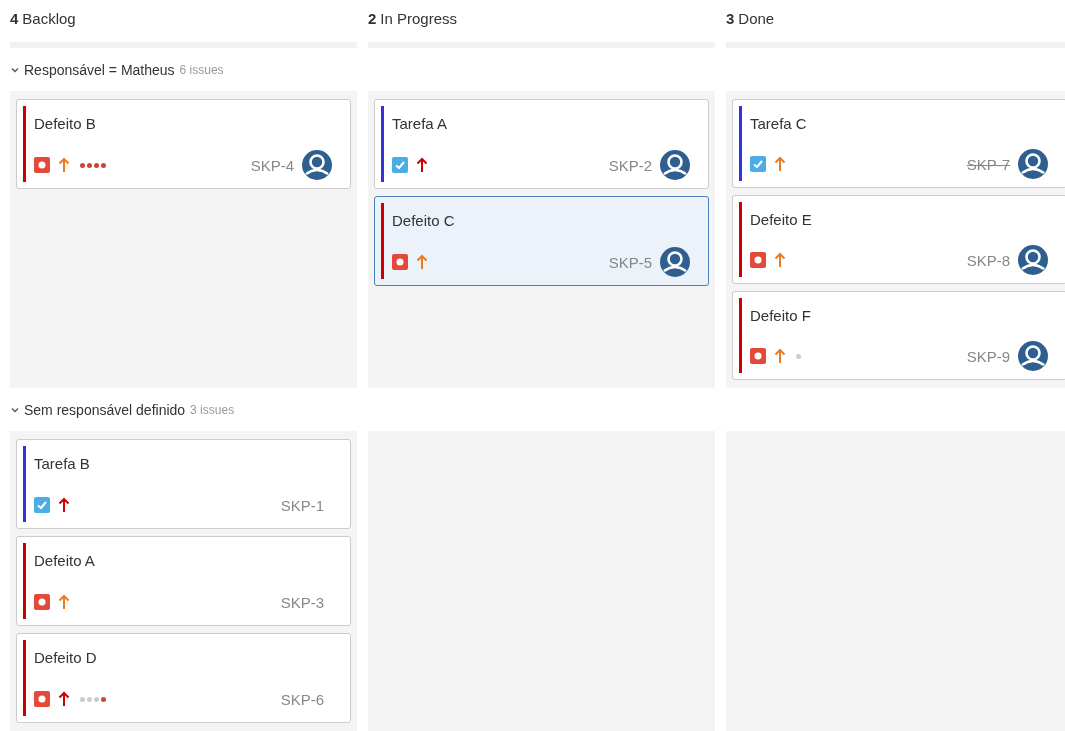 Image resolution: width=1065 pixels, height=731 pixels. What do you see at coordinates (183, 581) in the screenshot?
I see `issue-card: Defeito A SKP-3` at bounding box center [183, 581].